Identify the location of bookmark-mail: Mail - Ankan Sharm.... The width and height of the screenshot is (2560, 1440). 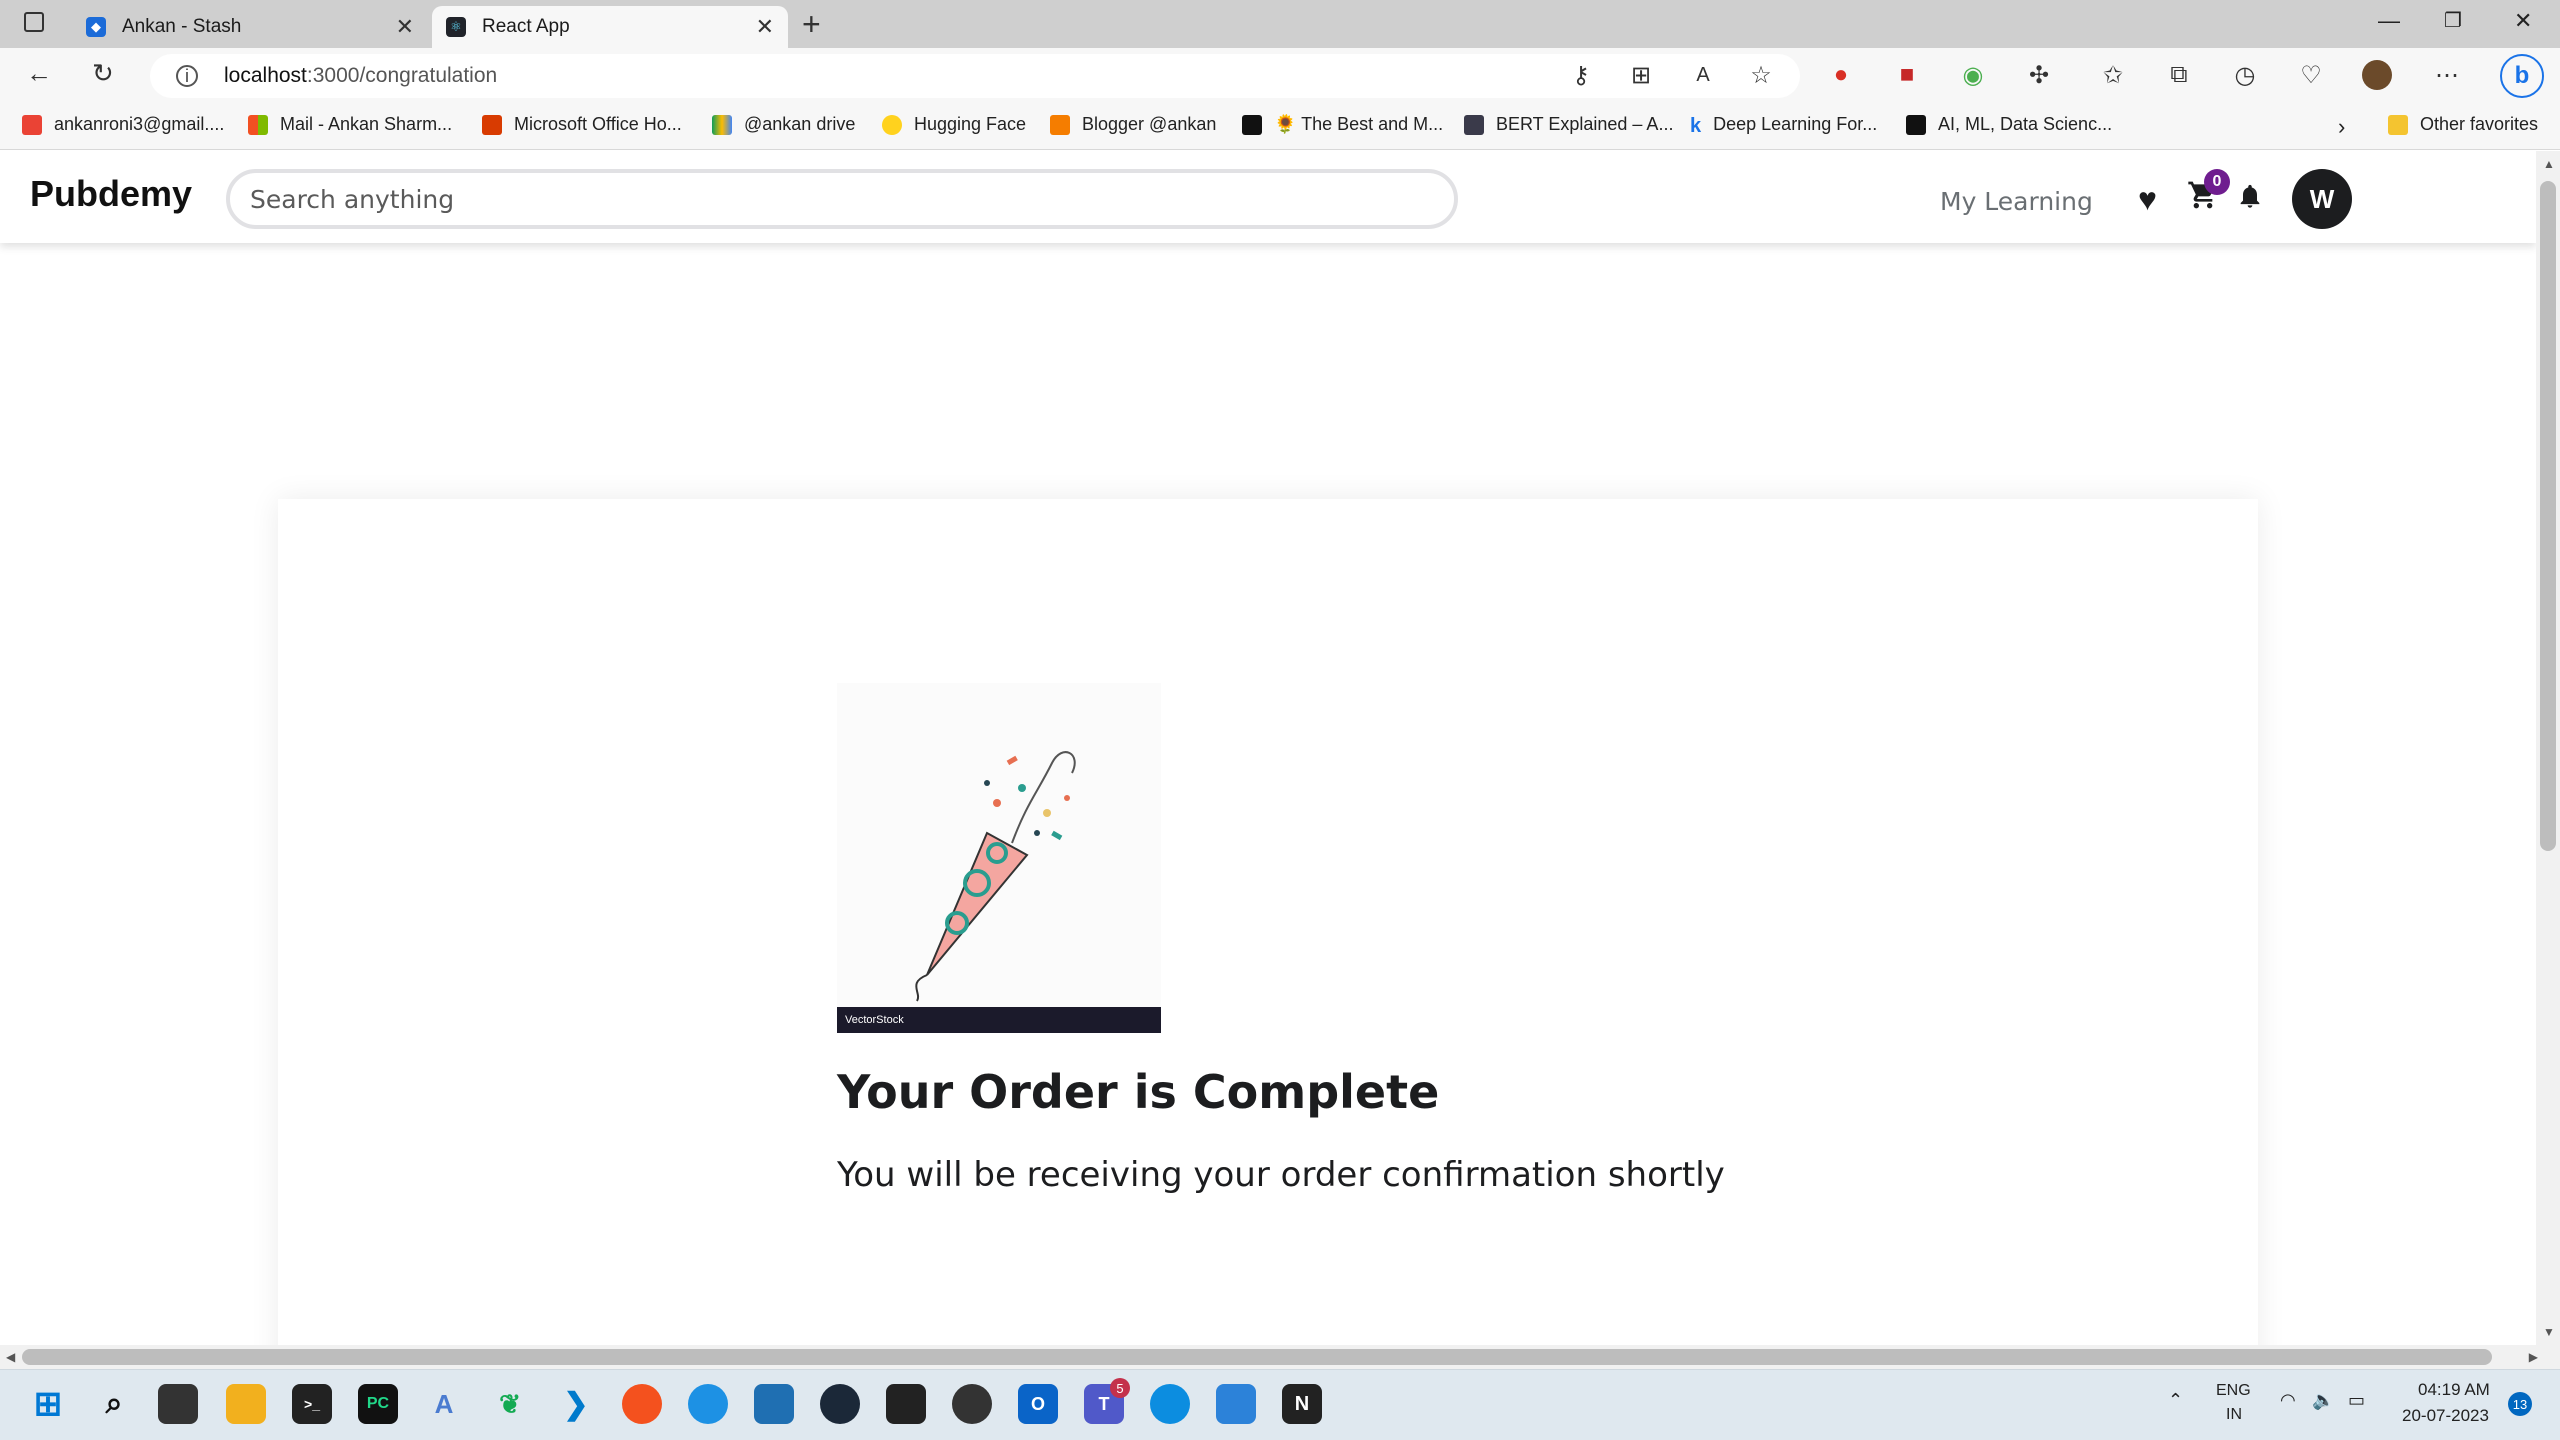
(350, 124).